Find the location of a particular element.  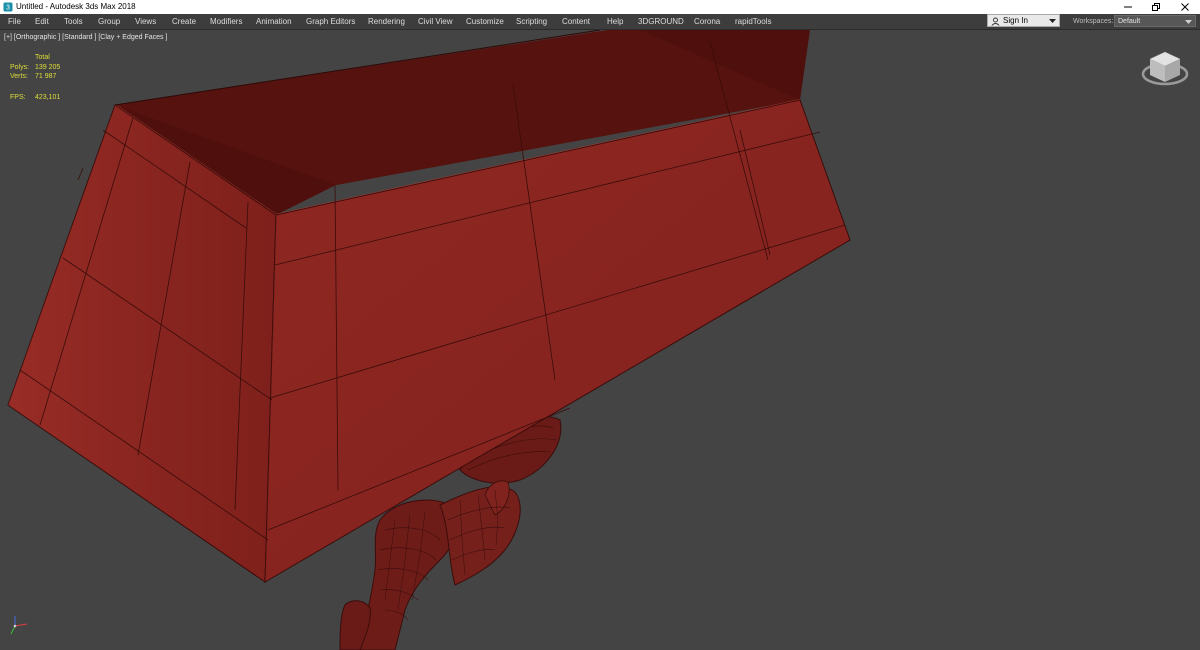

menu-create: Create is located at coordinates (184, 21).